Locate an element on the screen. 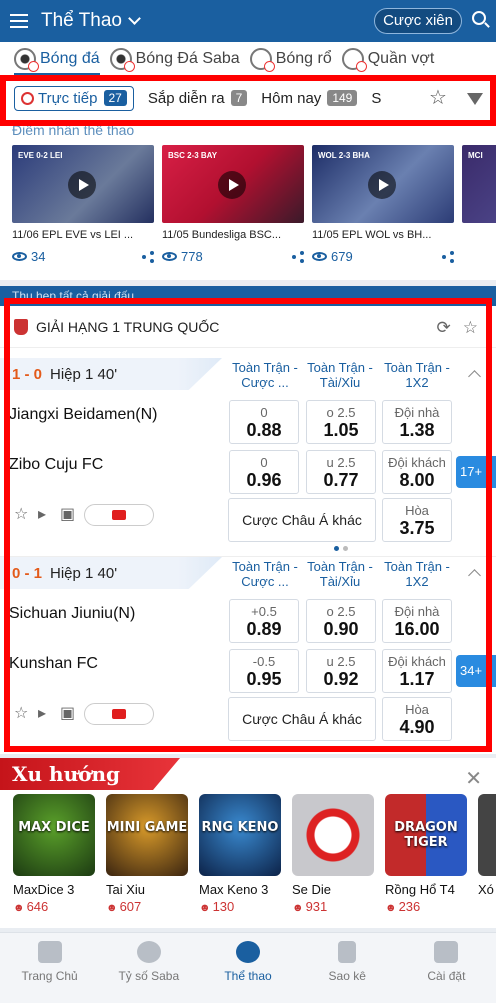 The height and width of the screenshot is (1003, 496). game-art-text: DRAGON TIGER is located at coordinates (426, 835).